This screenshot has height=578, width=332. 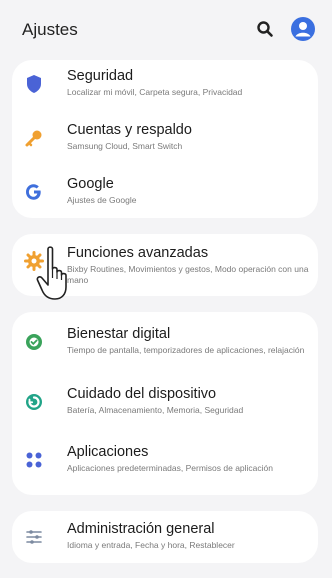 What do you see at coordinates (34, 192) in the screenshot?
I see `google-icon` at bounding box center [34, 192].